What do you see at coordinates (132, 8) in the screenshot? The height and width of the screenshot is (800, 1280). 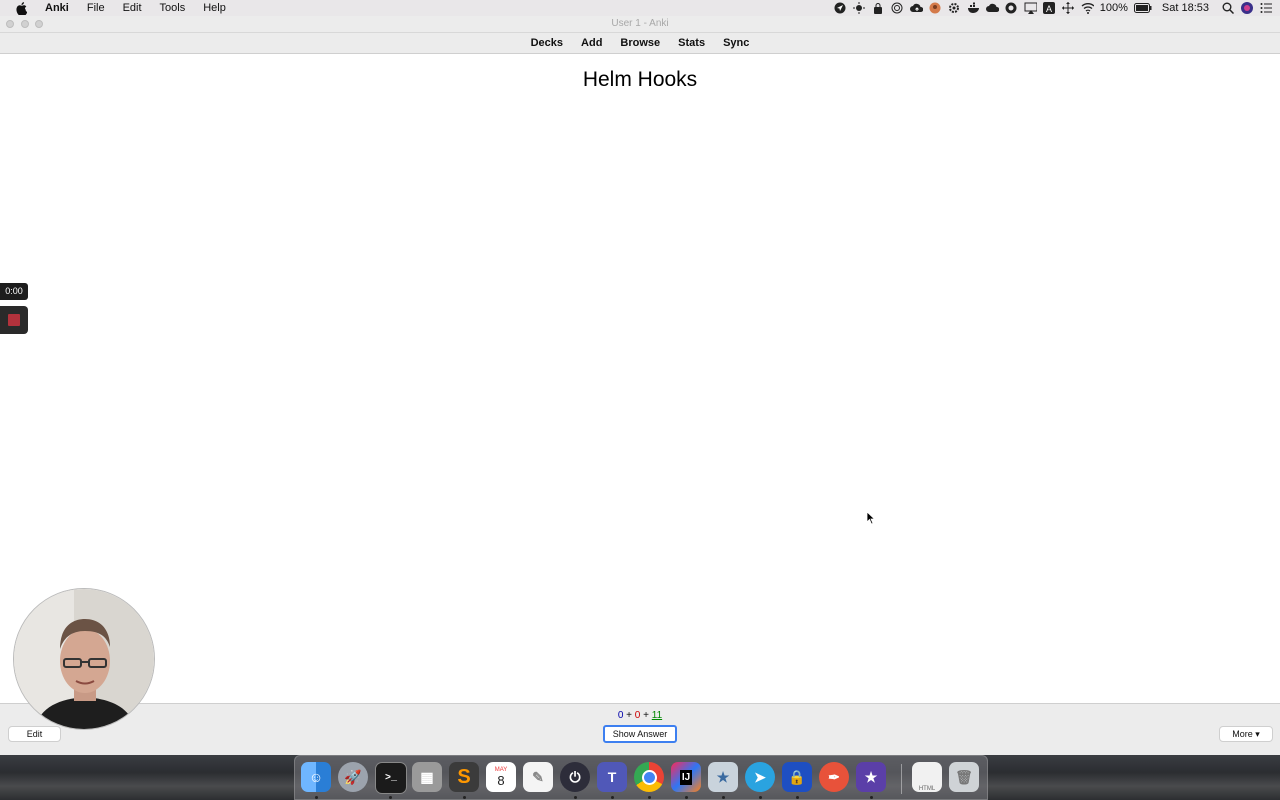 I see `menu-edit: Edit` at bounding box center [132, 8].